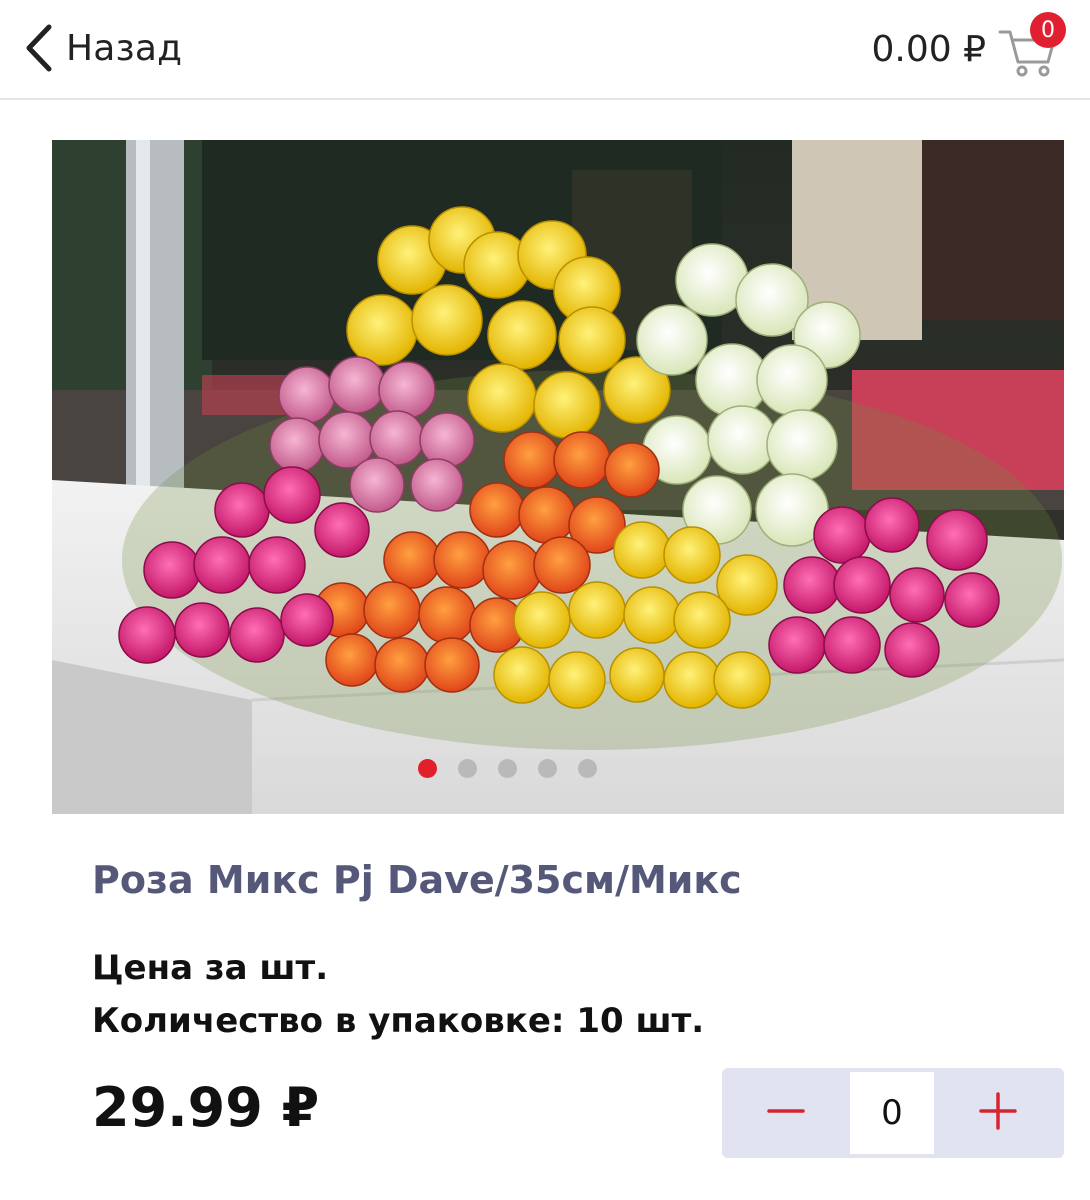  I want to click on back-label: Назад, so click(124, 48).